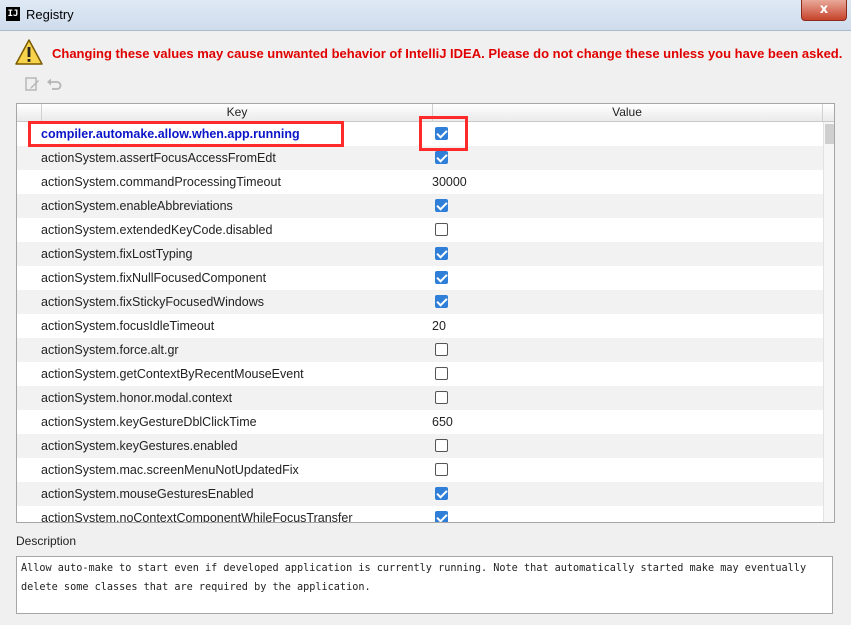  What do you see at coordinates (420, 326) in the screenshot?
I see `table-row: actionSystem.focusIdleTimeout 20` at bounding box center [420, 326].